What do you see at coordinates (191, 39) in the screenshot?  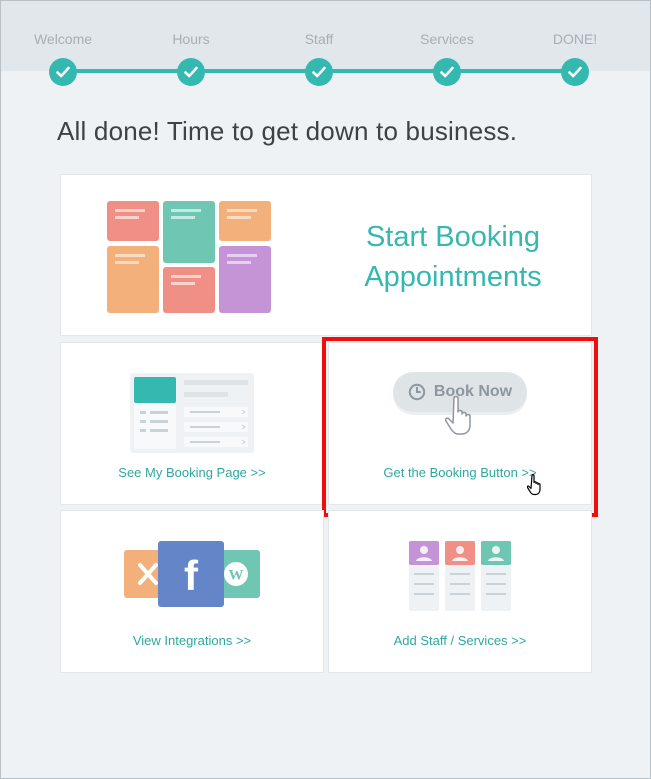 I see `step-label: Hours` at bounding box center [191, 39].